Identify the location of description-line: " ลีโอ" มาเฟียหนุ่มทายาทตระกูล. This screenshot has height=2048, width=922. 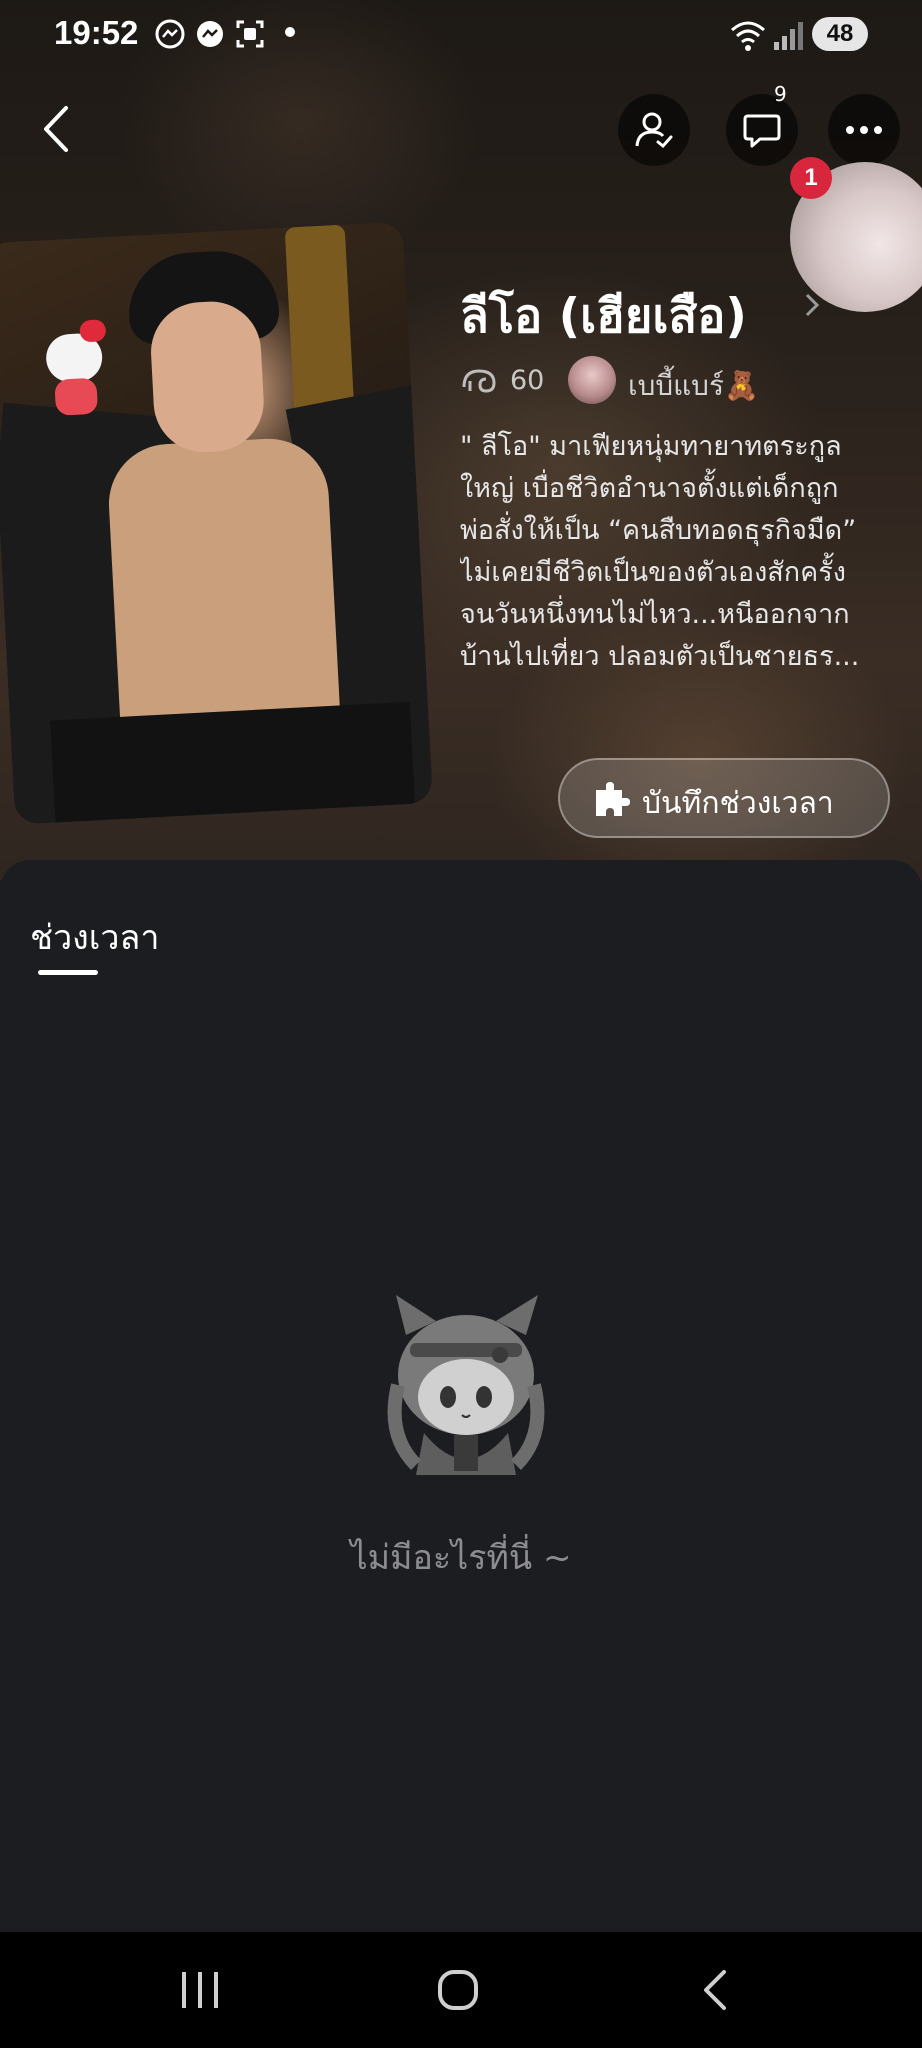
(651, 446).